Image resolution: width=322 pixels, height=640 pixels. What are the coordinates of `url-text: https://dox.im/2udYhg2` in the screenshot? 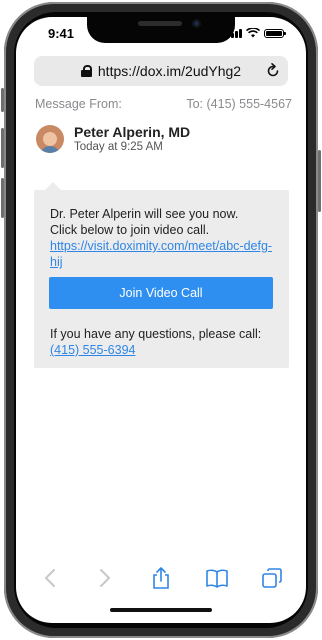 It's located at (169, 71).